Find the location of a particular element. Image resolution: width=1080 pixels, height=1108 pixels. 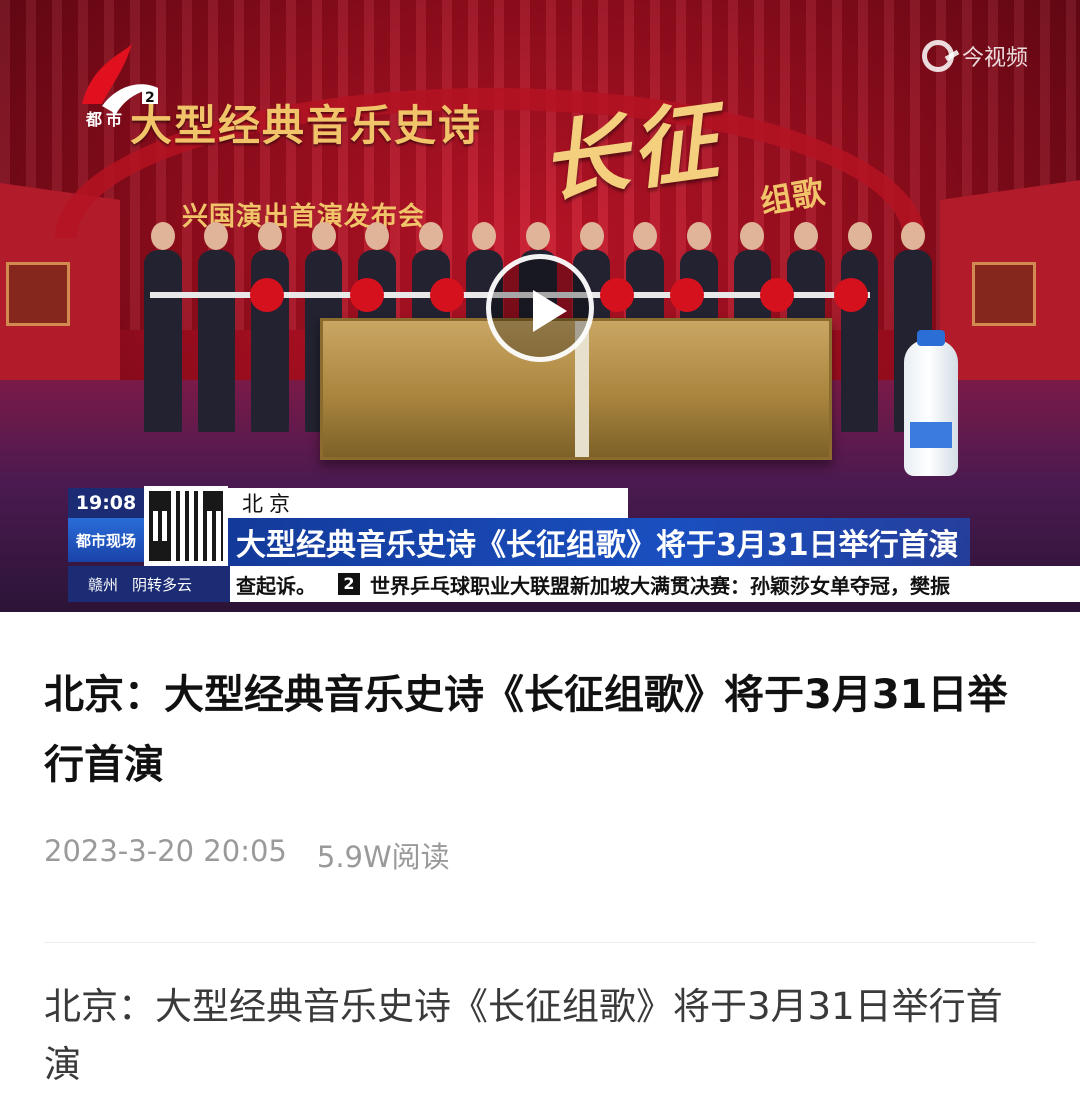

weather-city: 赣州 is located at coordinates (103, 584).